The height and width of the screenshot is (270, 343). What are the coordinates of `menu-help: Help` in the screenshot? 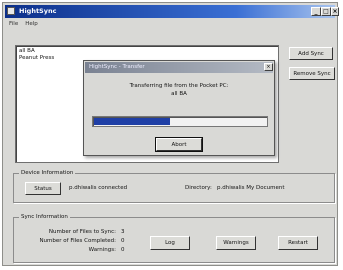 It's located at (31, 24).